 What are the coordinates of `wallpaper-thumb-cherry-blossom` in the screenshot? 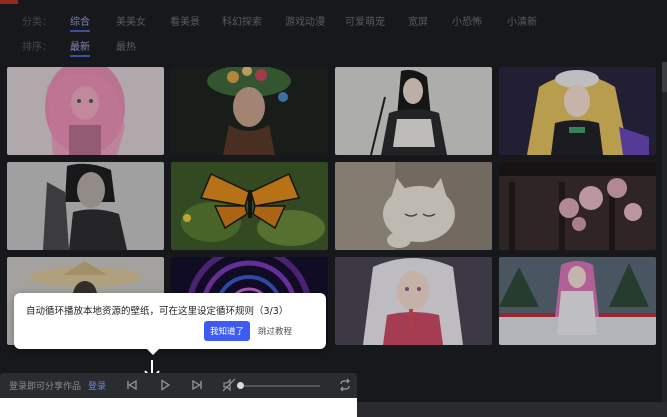 It's located at (577, 206).